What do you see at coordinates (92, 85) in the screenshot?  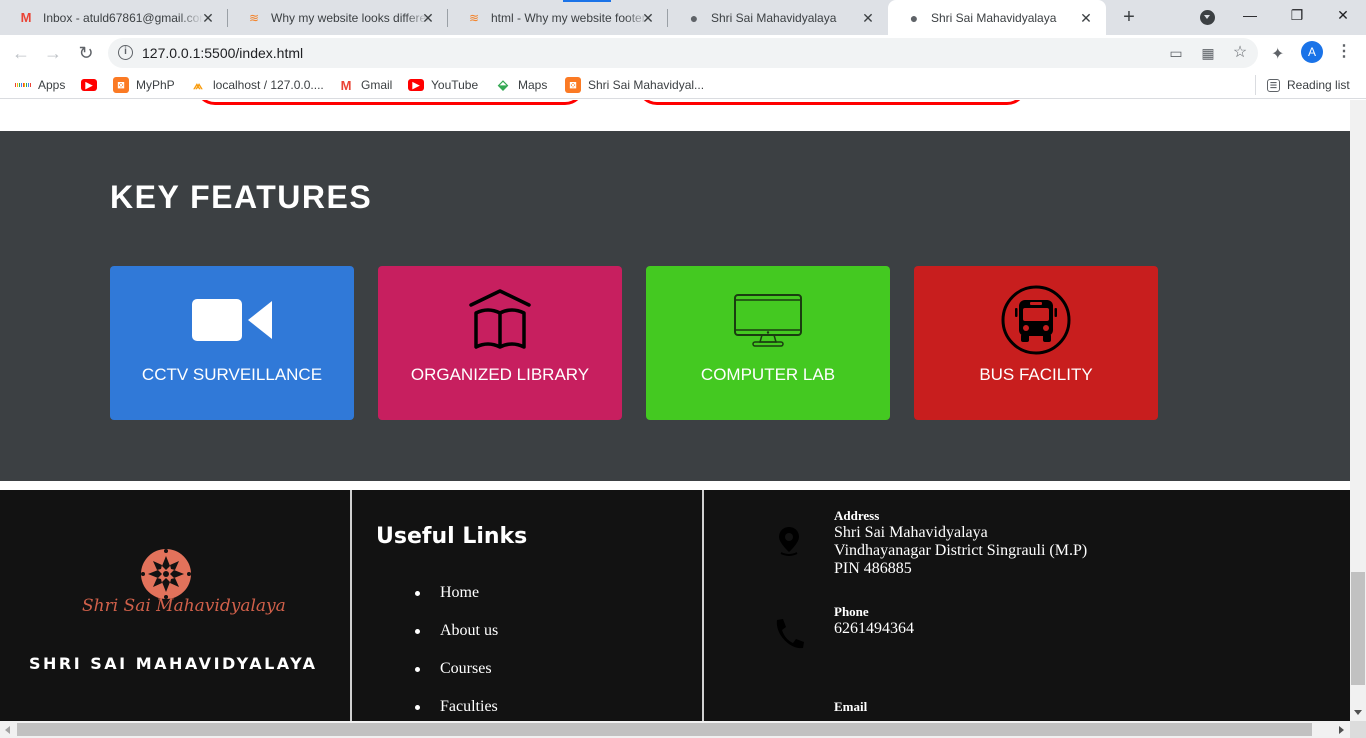 I see `bookmark-youtube-icon-only: ▶` at bounding box center [92, 85].